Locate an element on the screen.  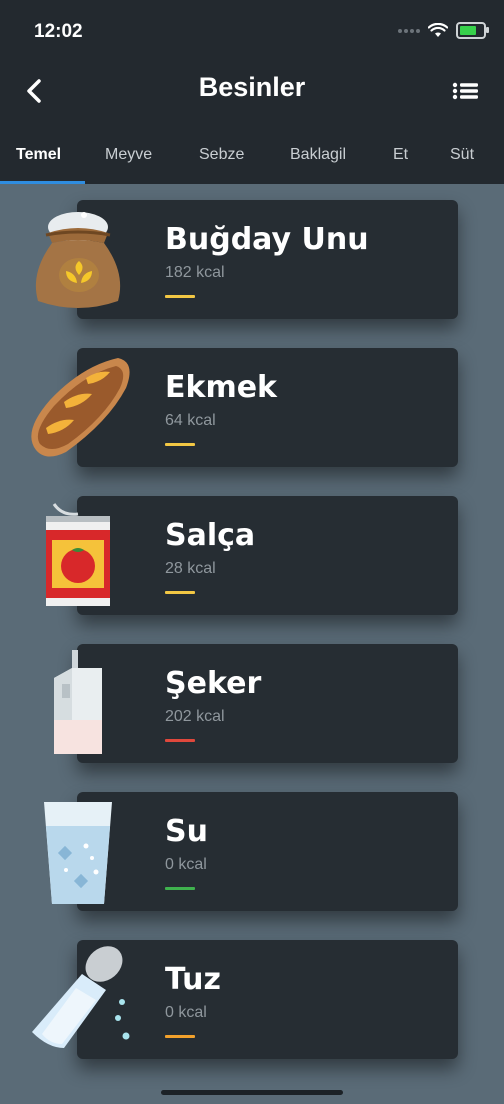
tomato-paste-can-icon is located at coordinates (78, 554).